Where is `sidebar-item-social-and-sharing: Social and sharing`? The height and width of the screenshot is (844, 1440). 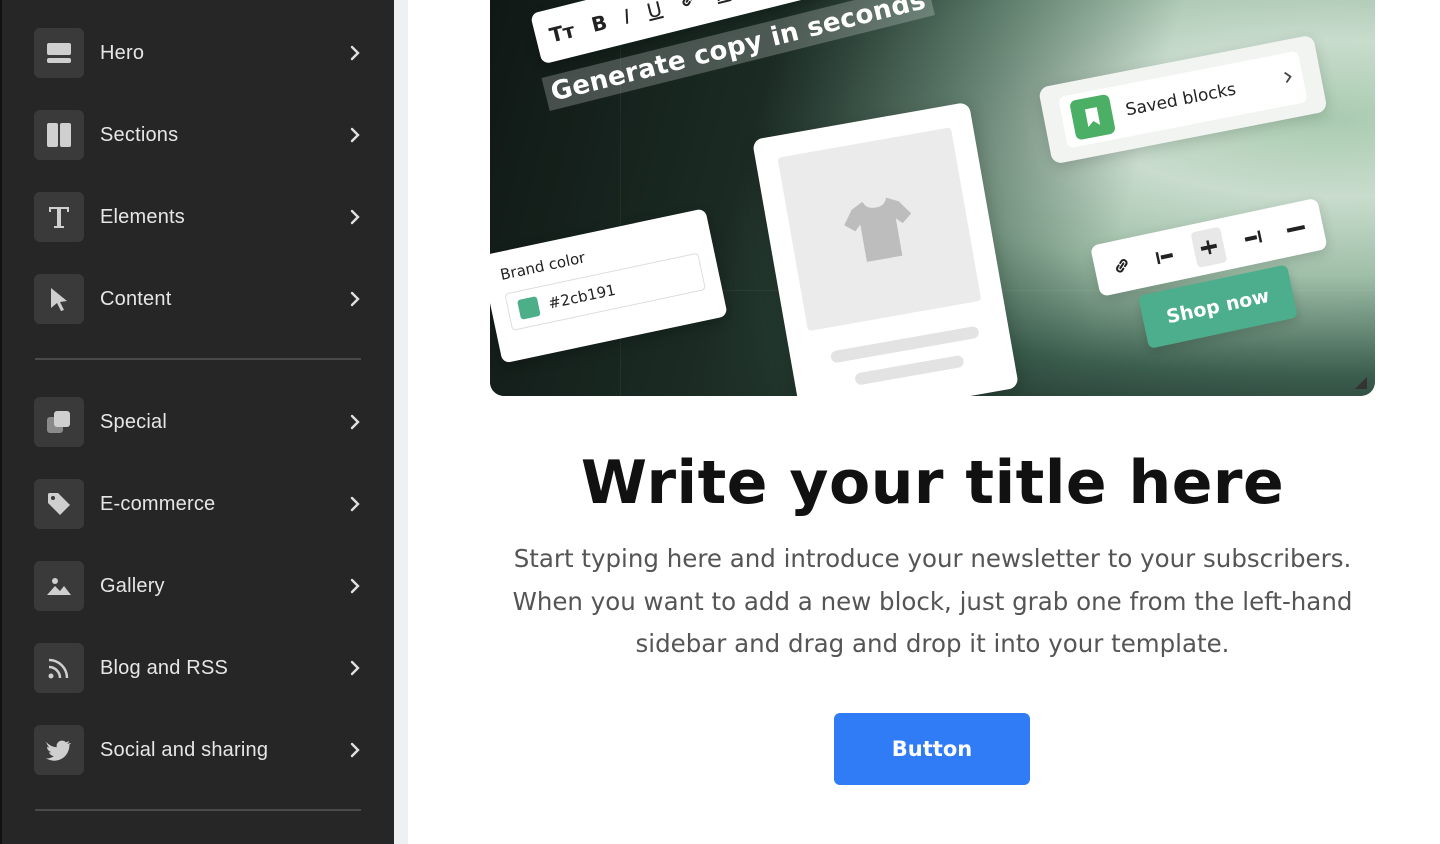 sidebar-item-social-and-sharing: Social and sharing is located at coordinates (199, 750).